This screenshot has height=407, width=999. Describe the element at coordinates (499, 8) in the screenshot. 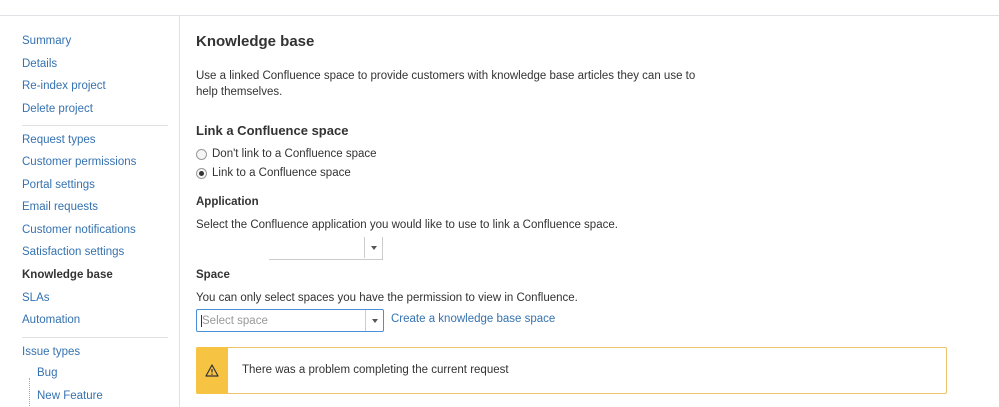

I see `top-bar` at that location.